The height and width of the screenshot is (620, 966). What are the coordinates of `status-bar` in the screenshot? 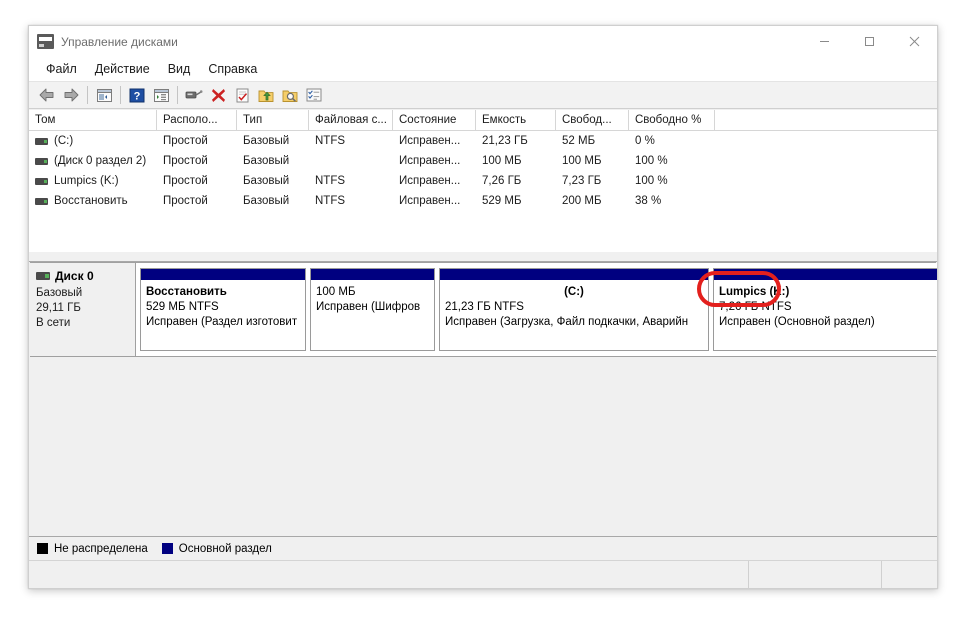 It's located at (483, 574).